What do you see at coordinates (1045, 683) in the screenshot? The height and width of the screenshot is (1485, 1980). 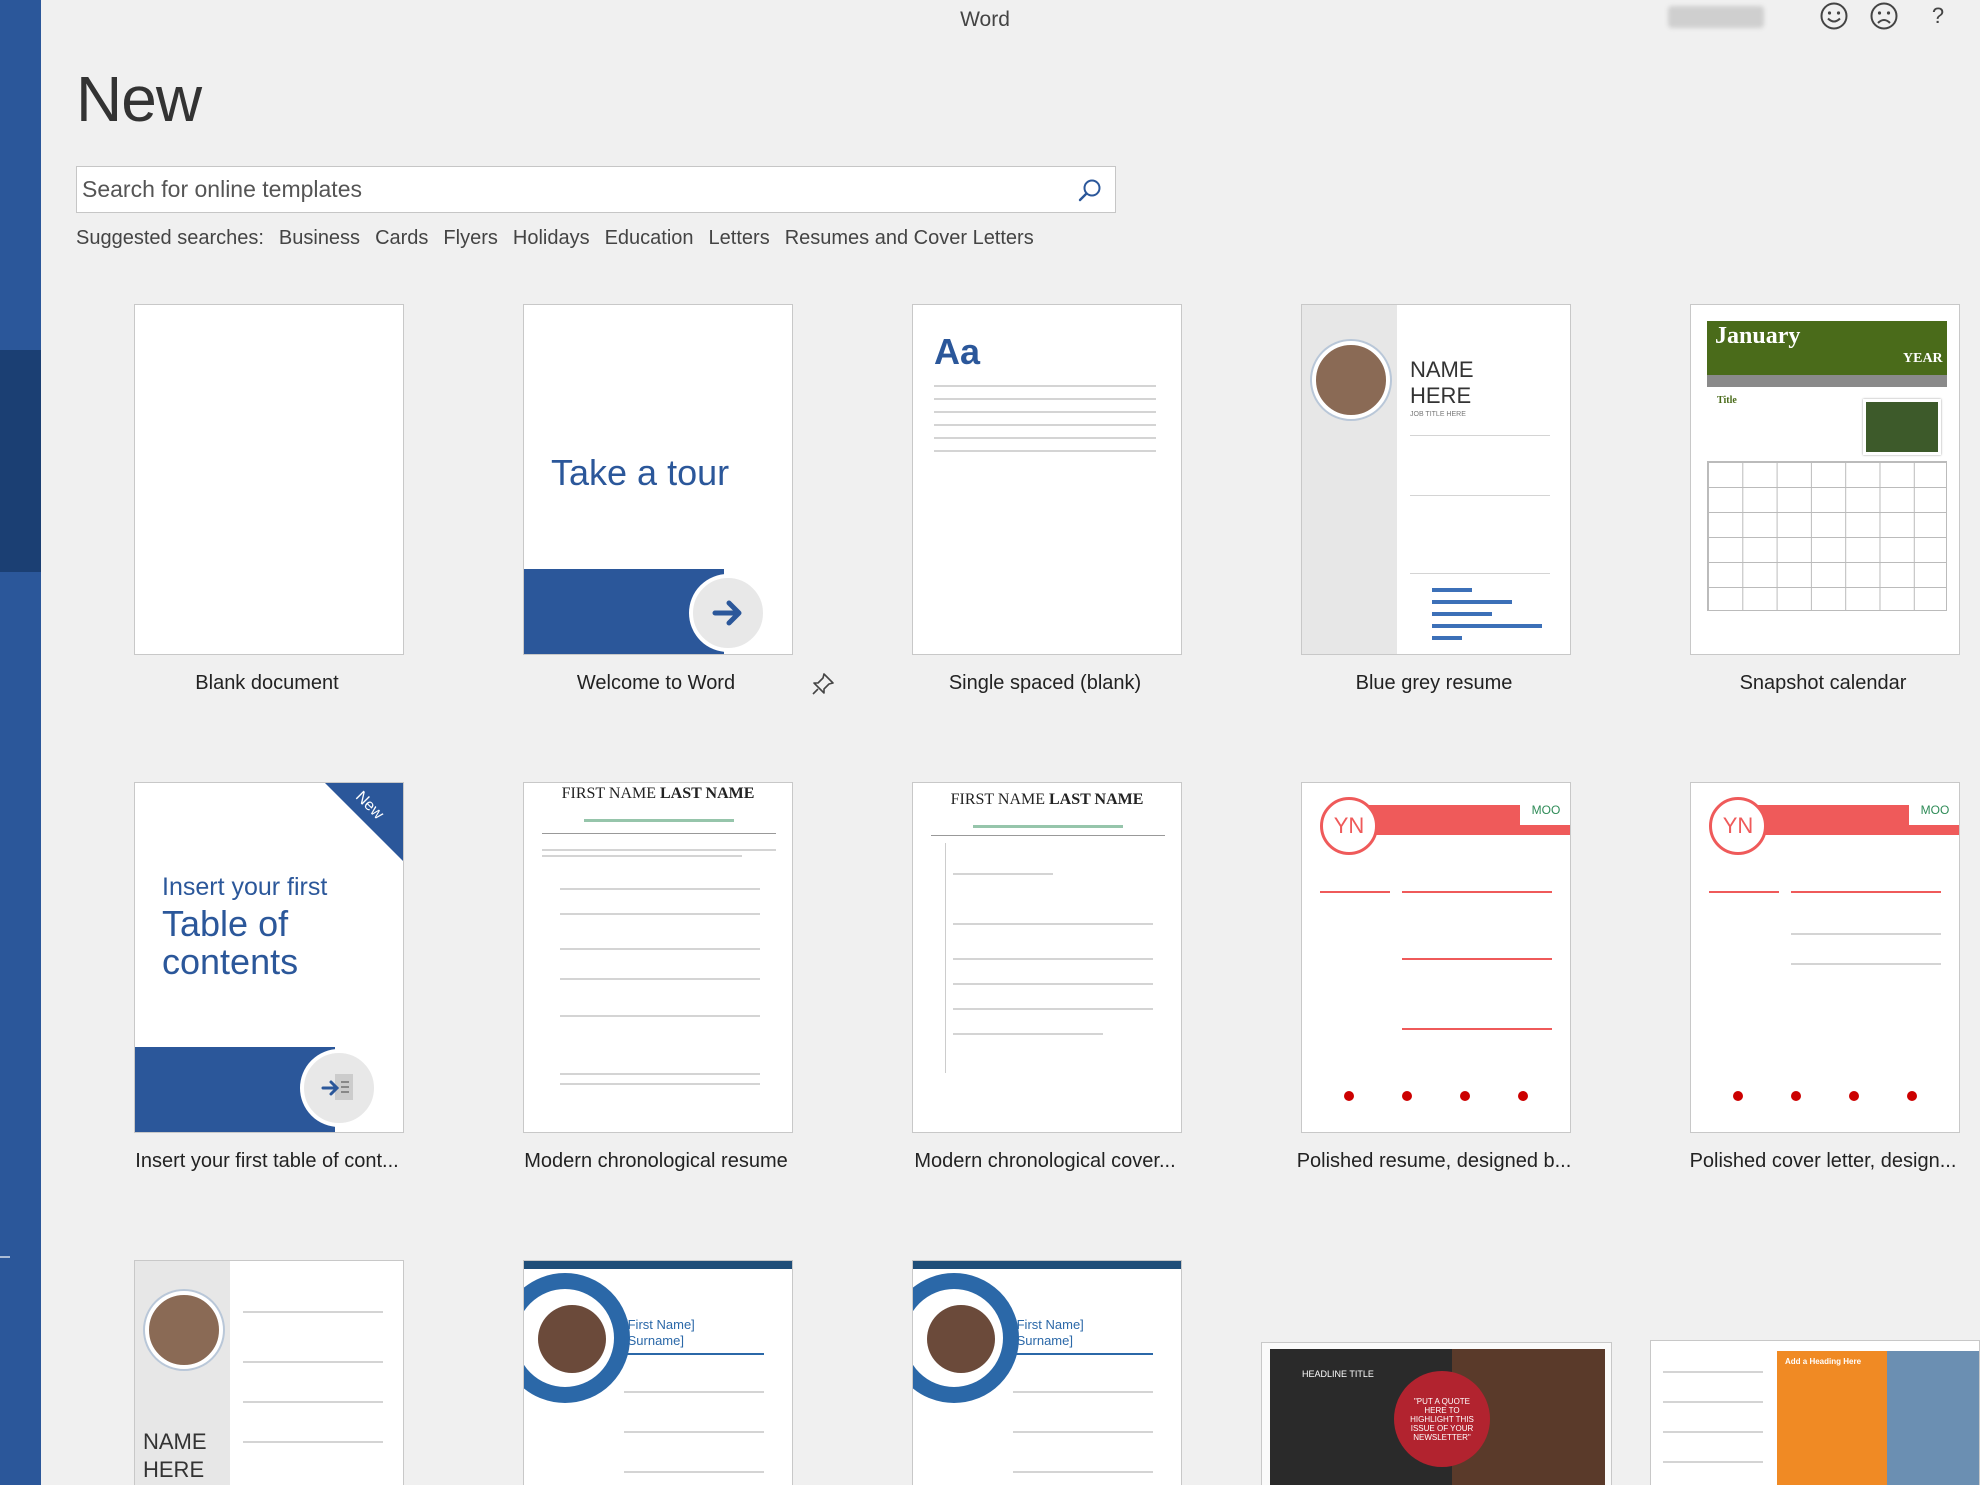 I see `template-label: Single spaced (blank)` at bounding box center [1045, 683].